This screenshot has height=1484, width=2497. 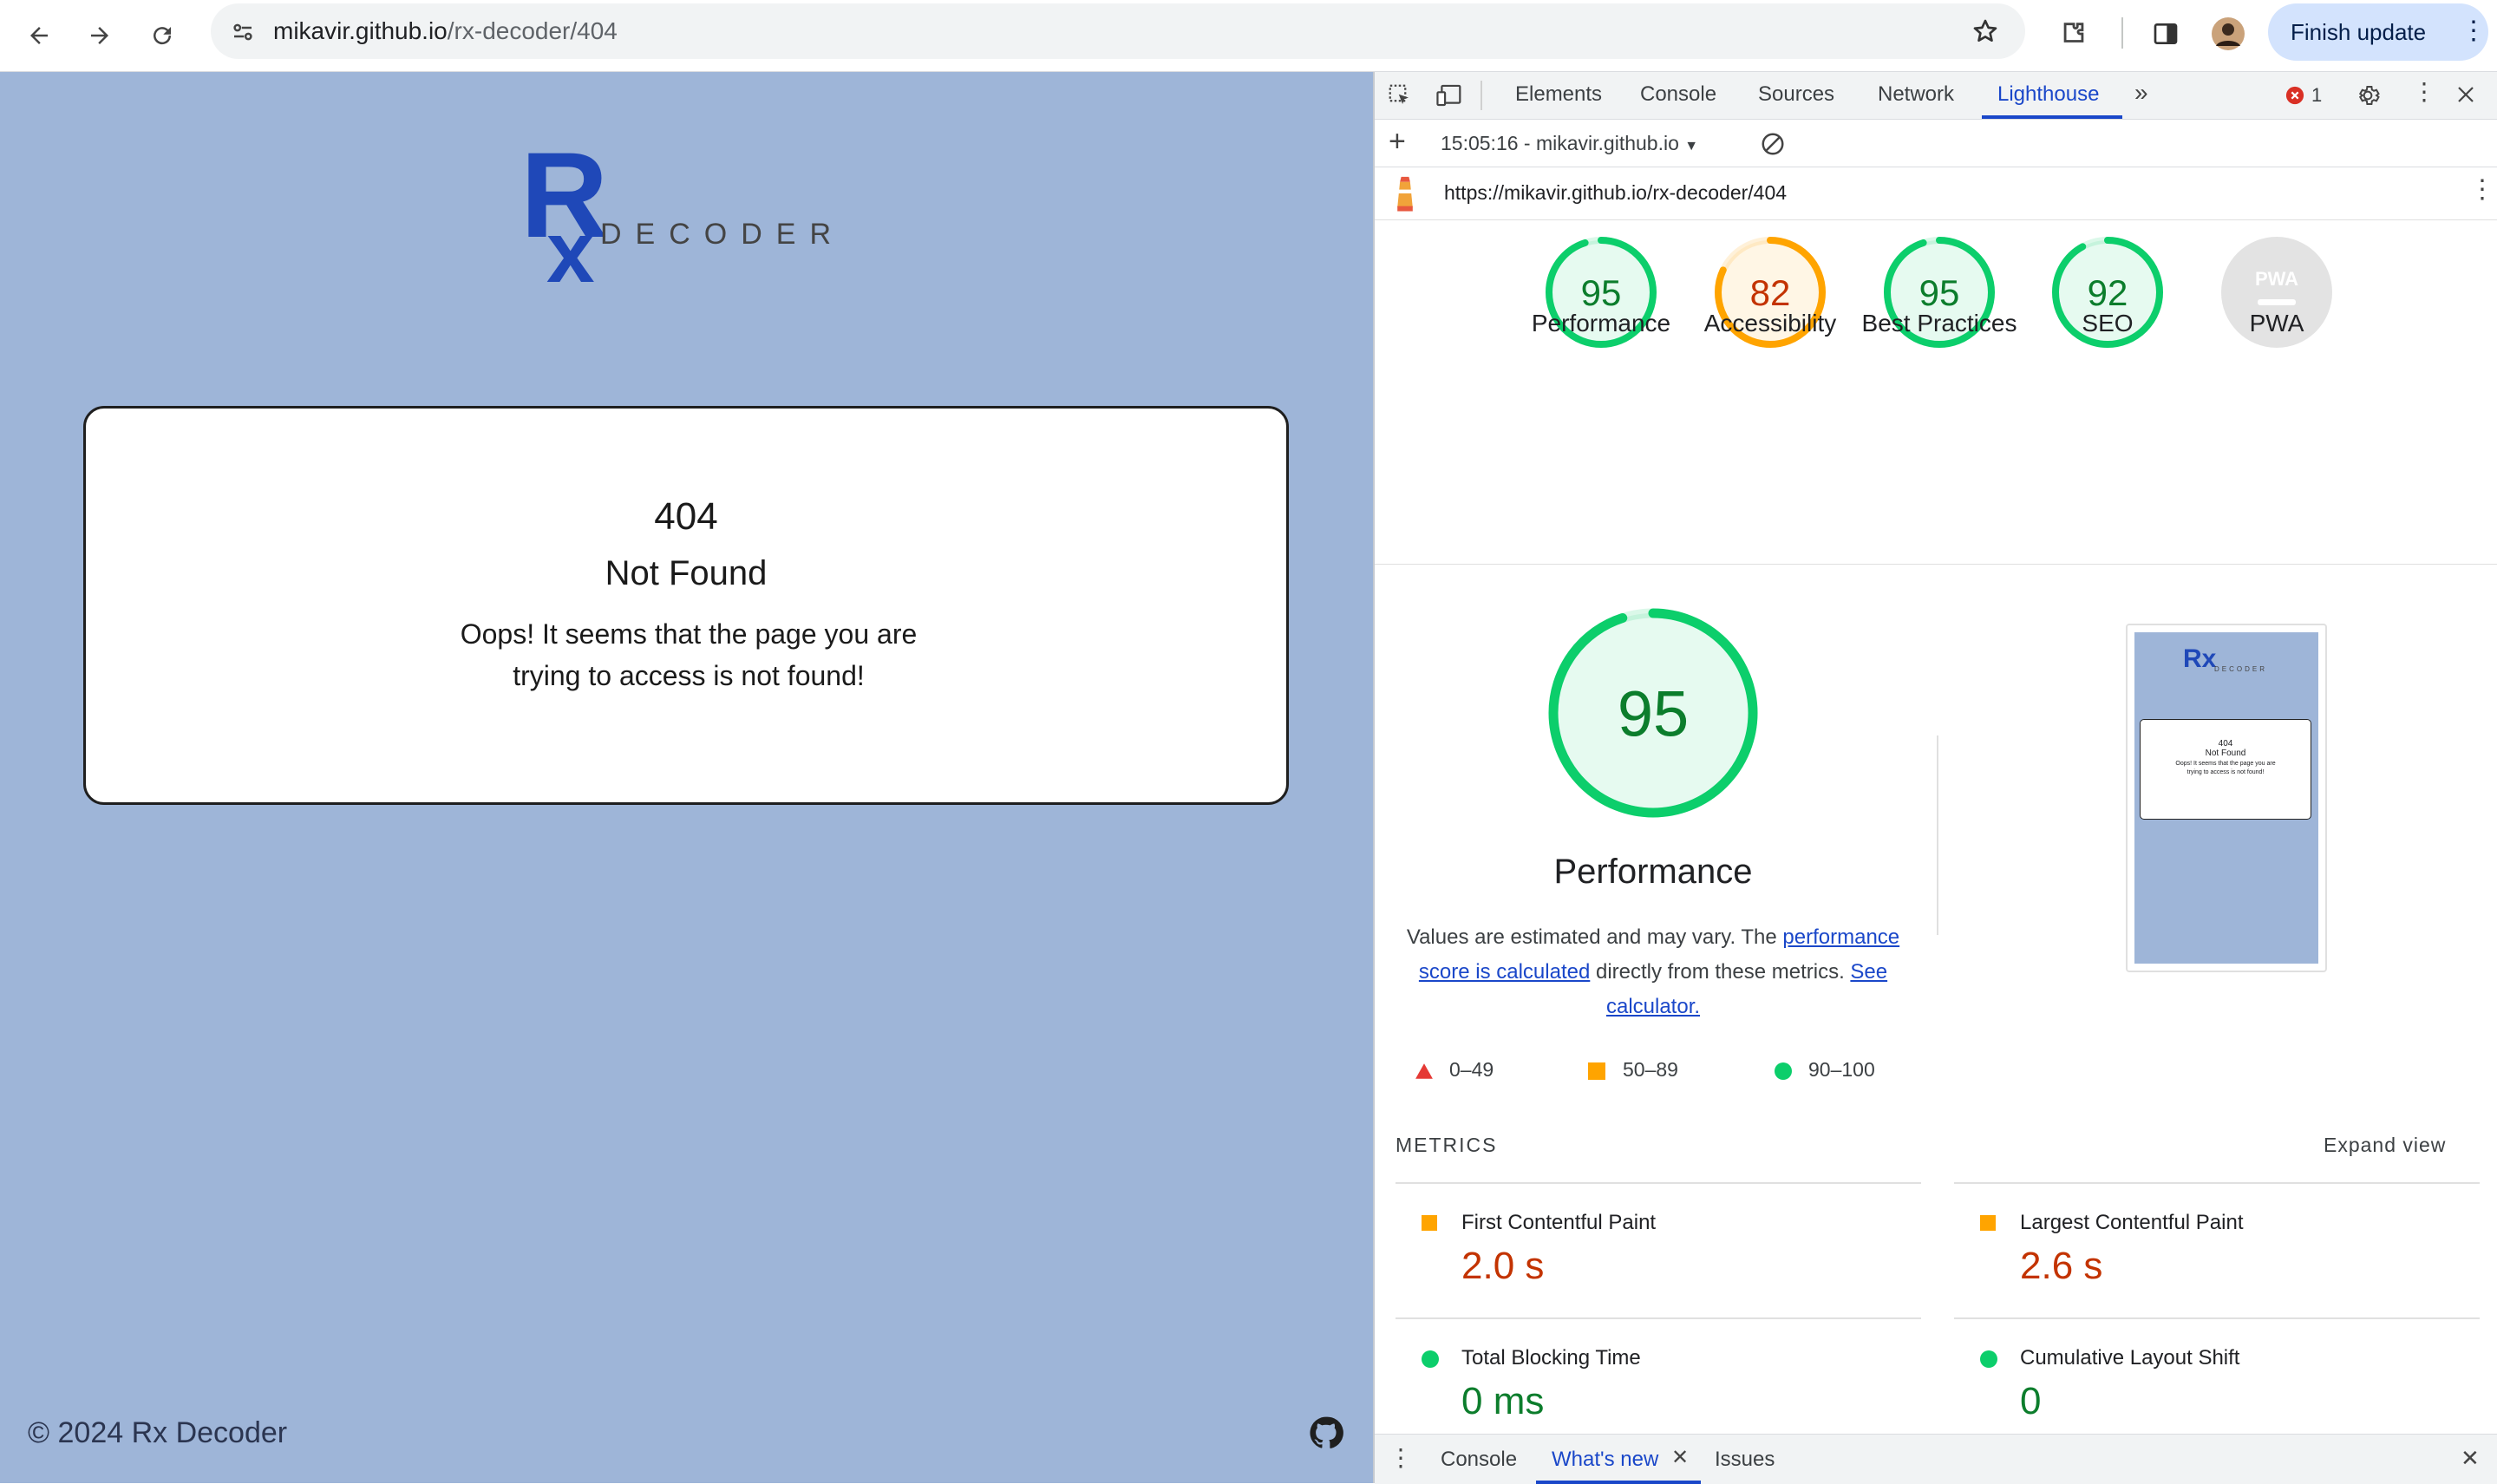 I want to click on github-icon, so click(x=1326, y=1433).